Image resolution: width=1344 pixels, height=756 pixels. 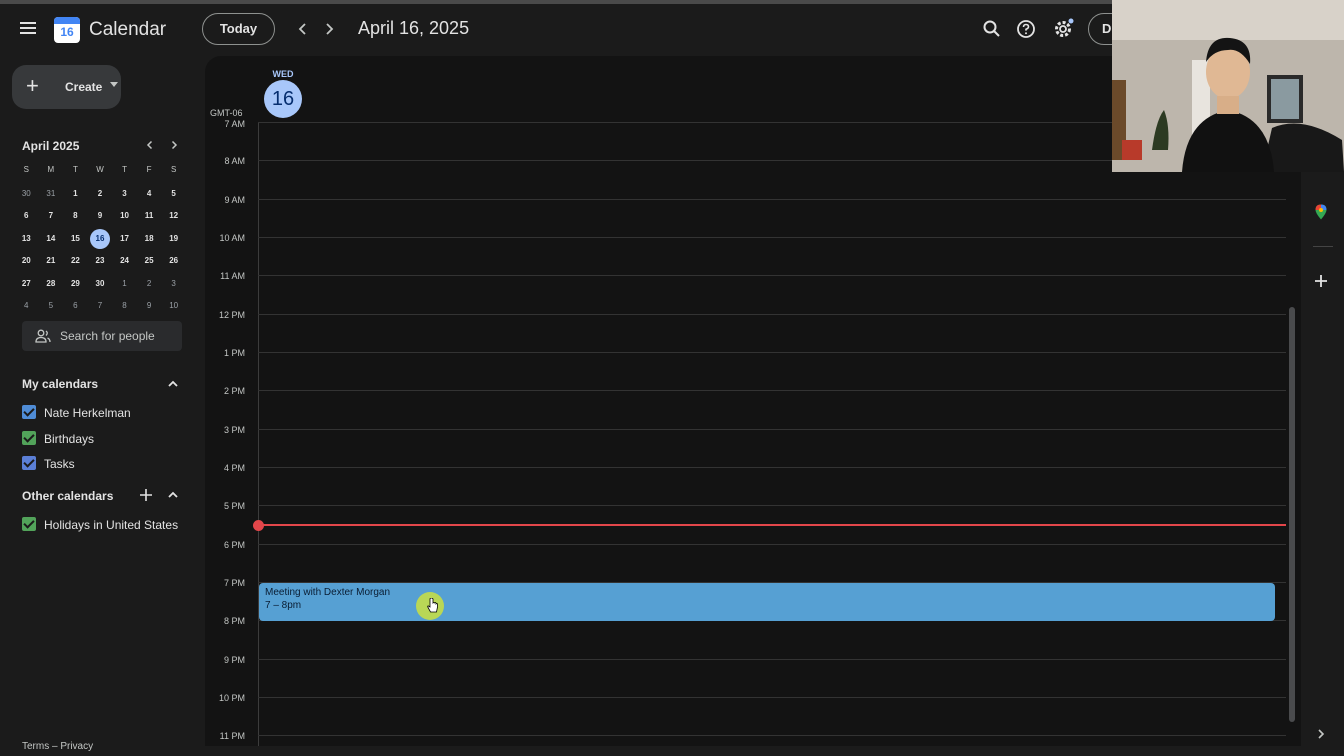 I want to click on calendar-label: Nate Herkelman, so click(x=87, y=413).